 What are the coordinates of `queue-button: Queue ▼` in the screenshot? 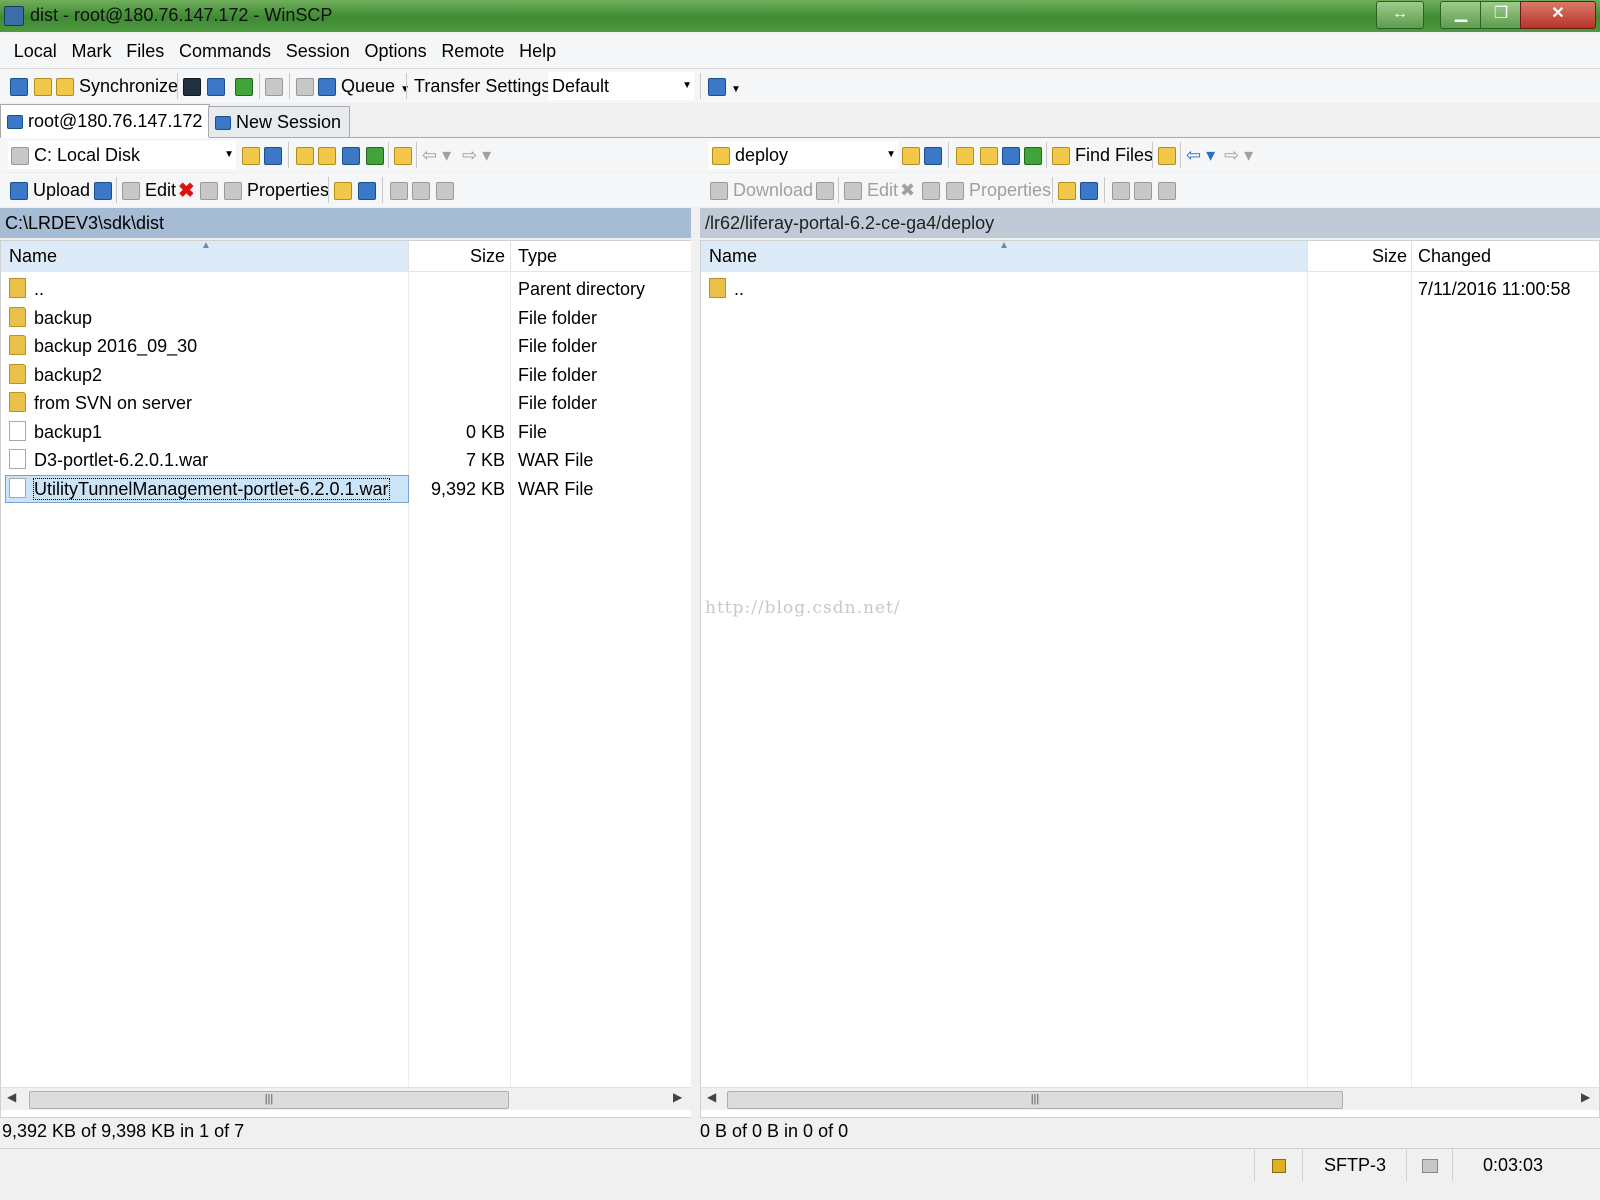 It's located at (364, 86).